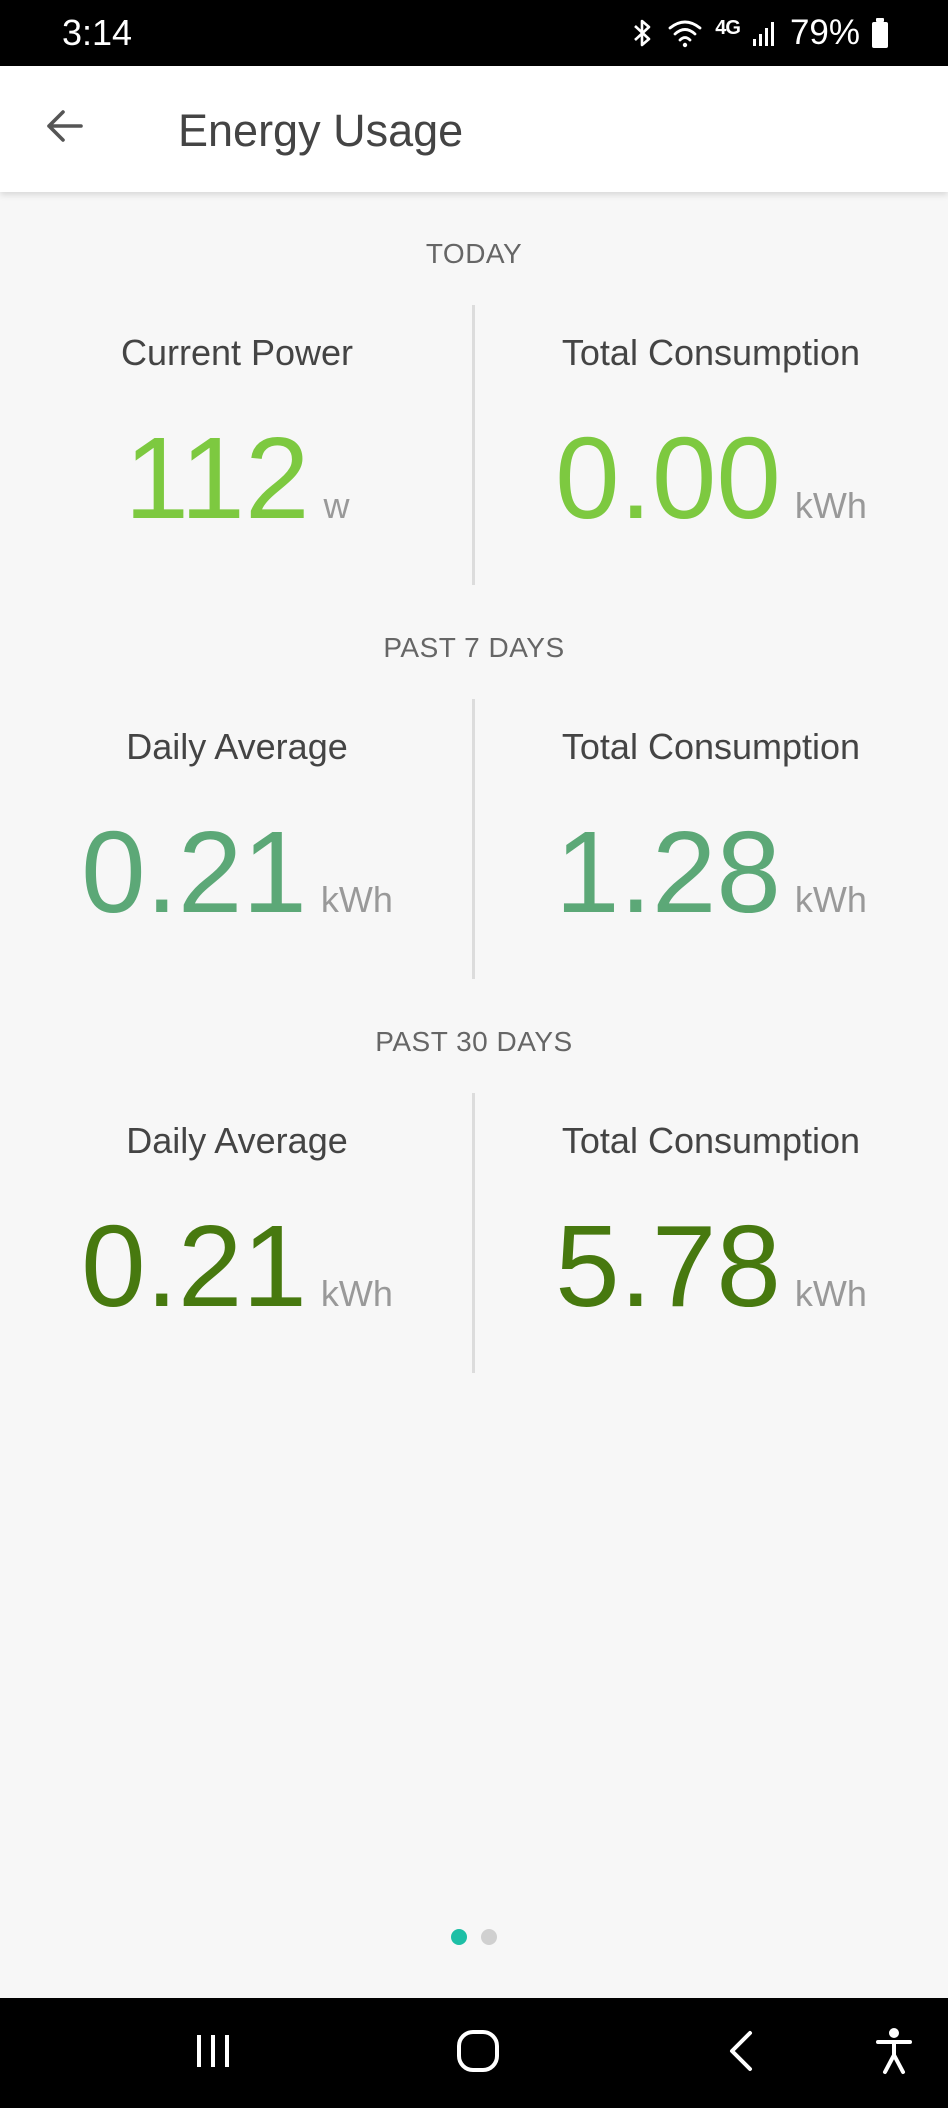  I want to click on total-consumption-value: 1.28 kWh, so click(711, 872).